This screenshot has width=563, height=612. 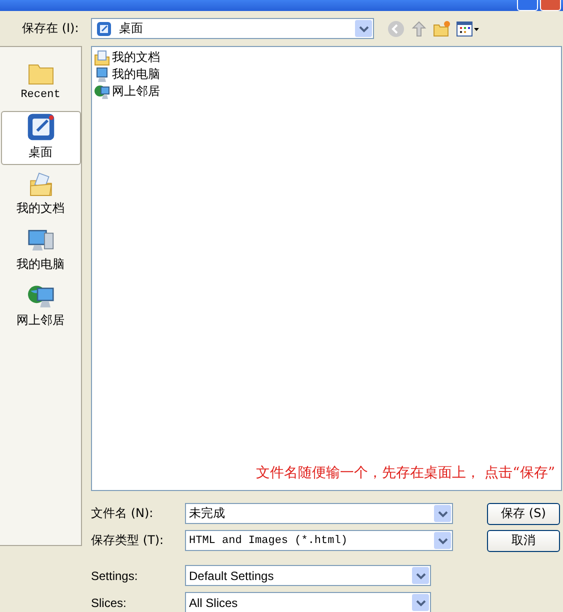 What do you see at coordinates (468, 29) in the screenshot?
I see `views-menu-icon` at bounding box center [468, 29].